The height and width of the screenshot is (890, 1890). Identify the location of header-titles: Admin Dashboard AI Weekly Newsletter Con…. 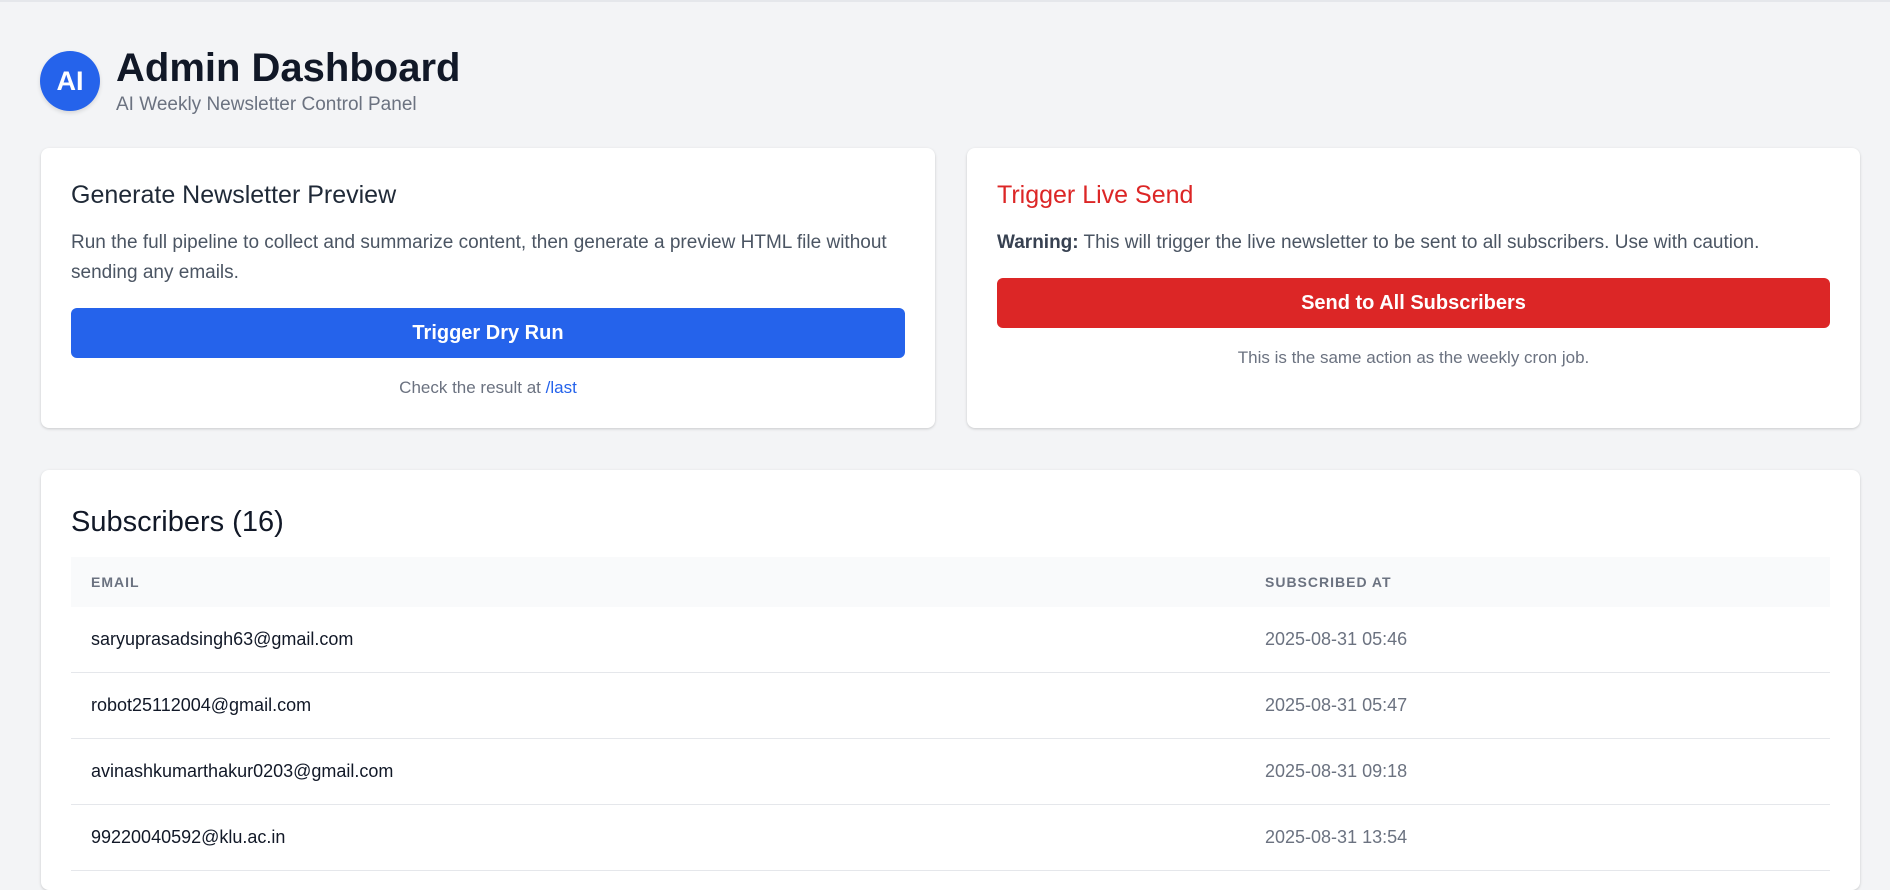
(288, 81).